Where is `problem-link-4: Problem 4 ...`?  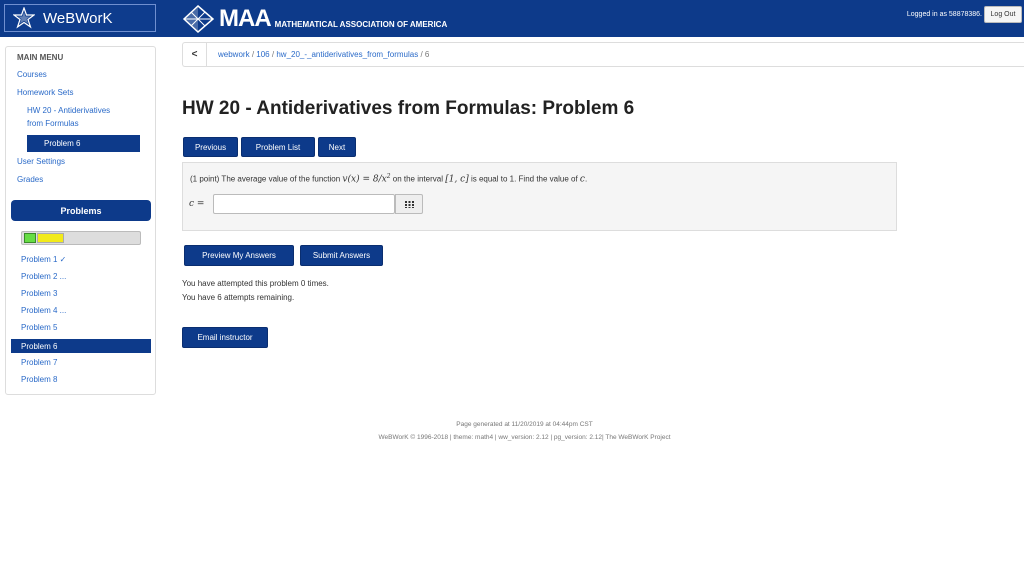
problem-link-4: Problem 4 ... is located at coordinates (43, 310).